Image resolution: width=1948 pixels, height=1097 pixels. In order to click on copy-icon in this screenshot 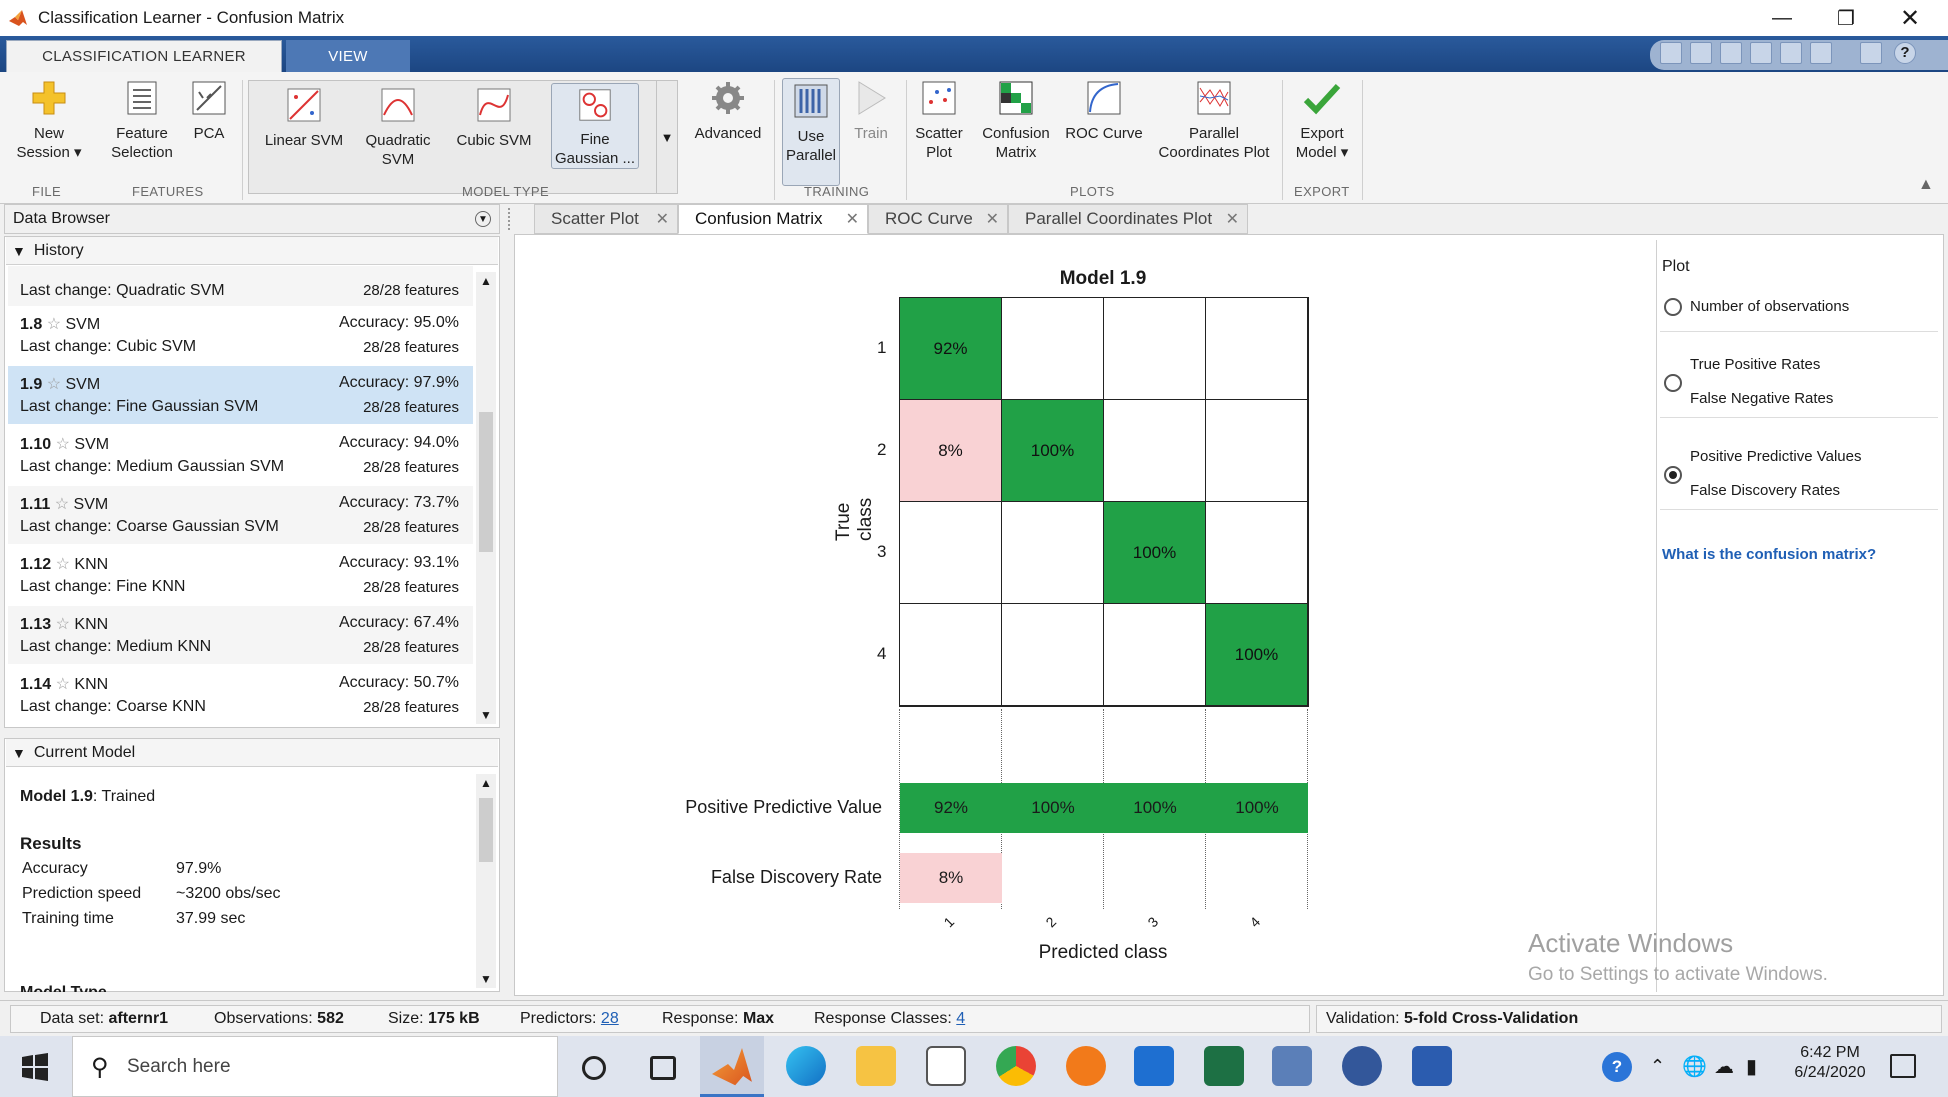, I will do `click(1731, 53)`.